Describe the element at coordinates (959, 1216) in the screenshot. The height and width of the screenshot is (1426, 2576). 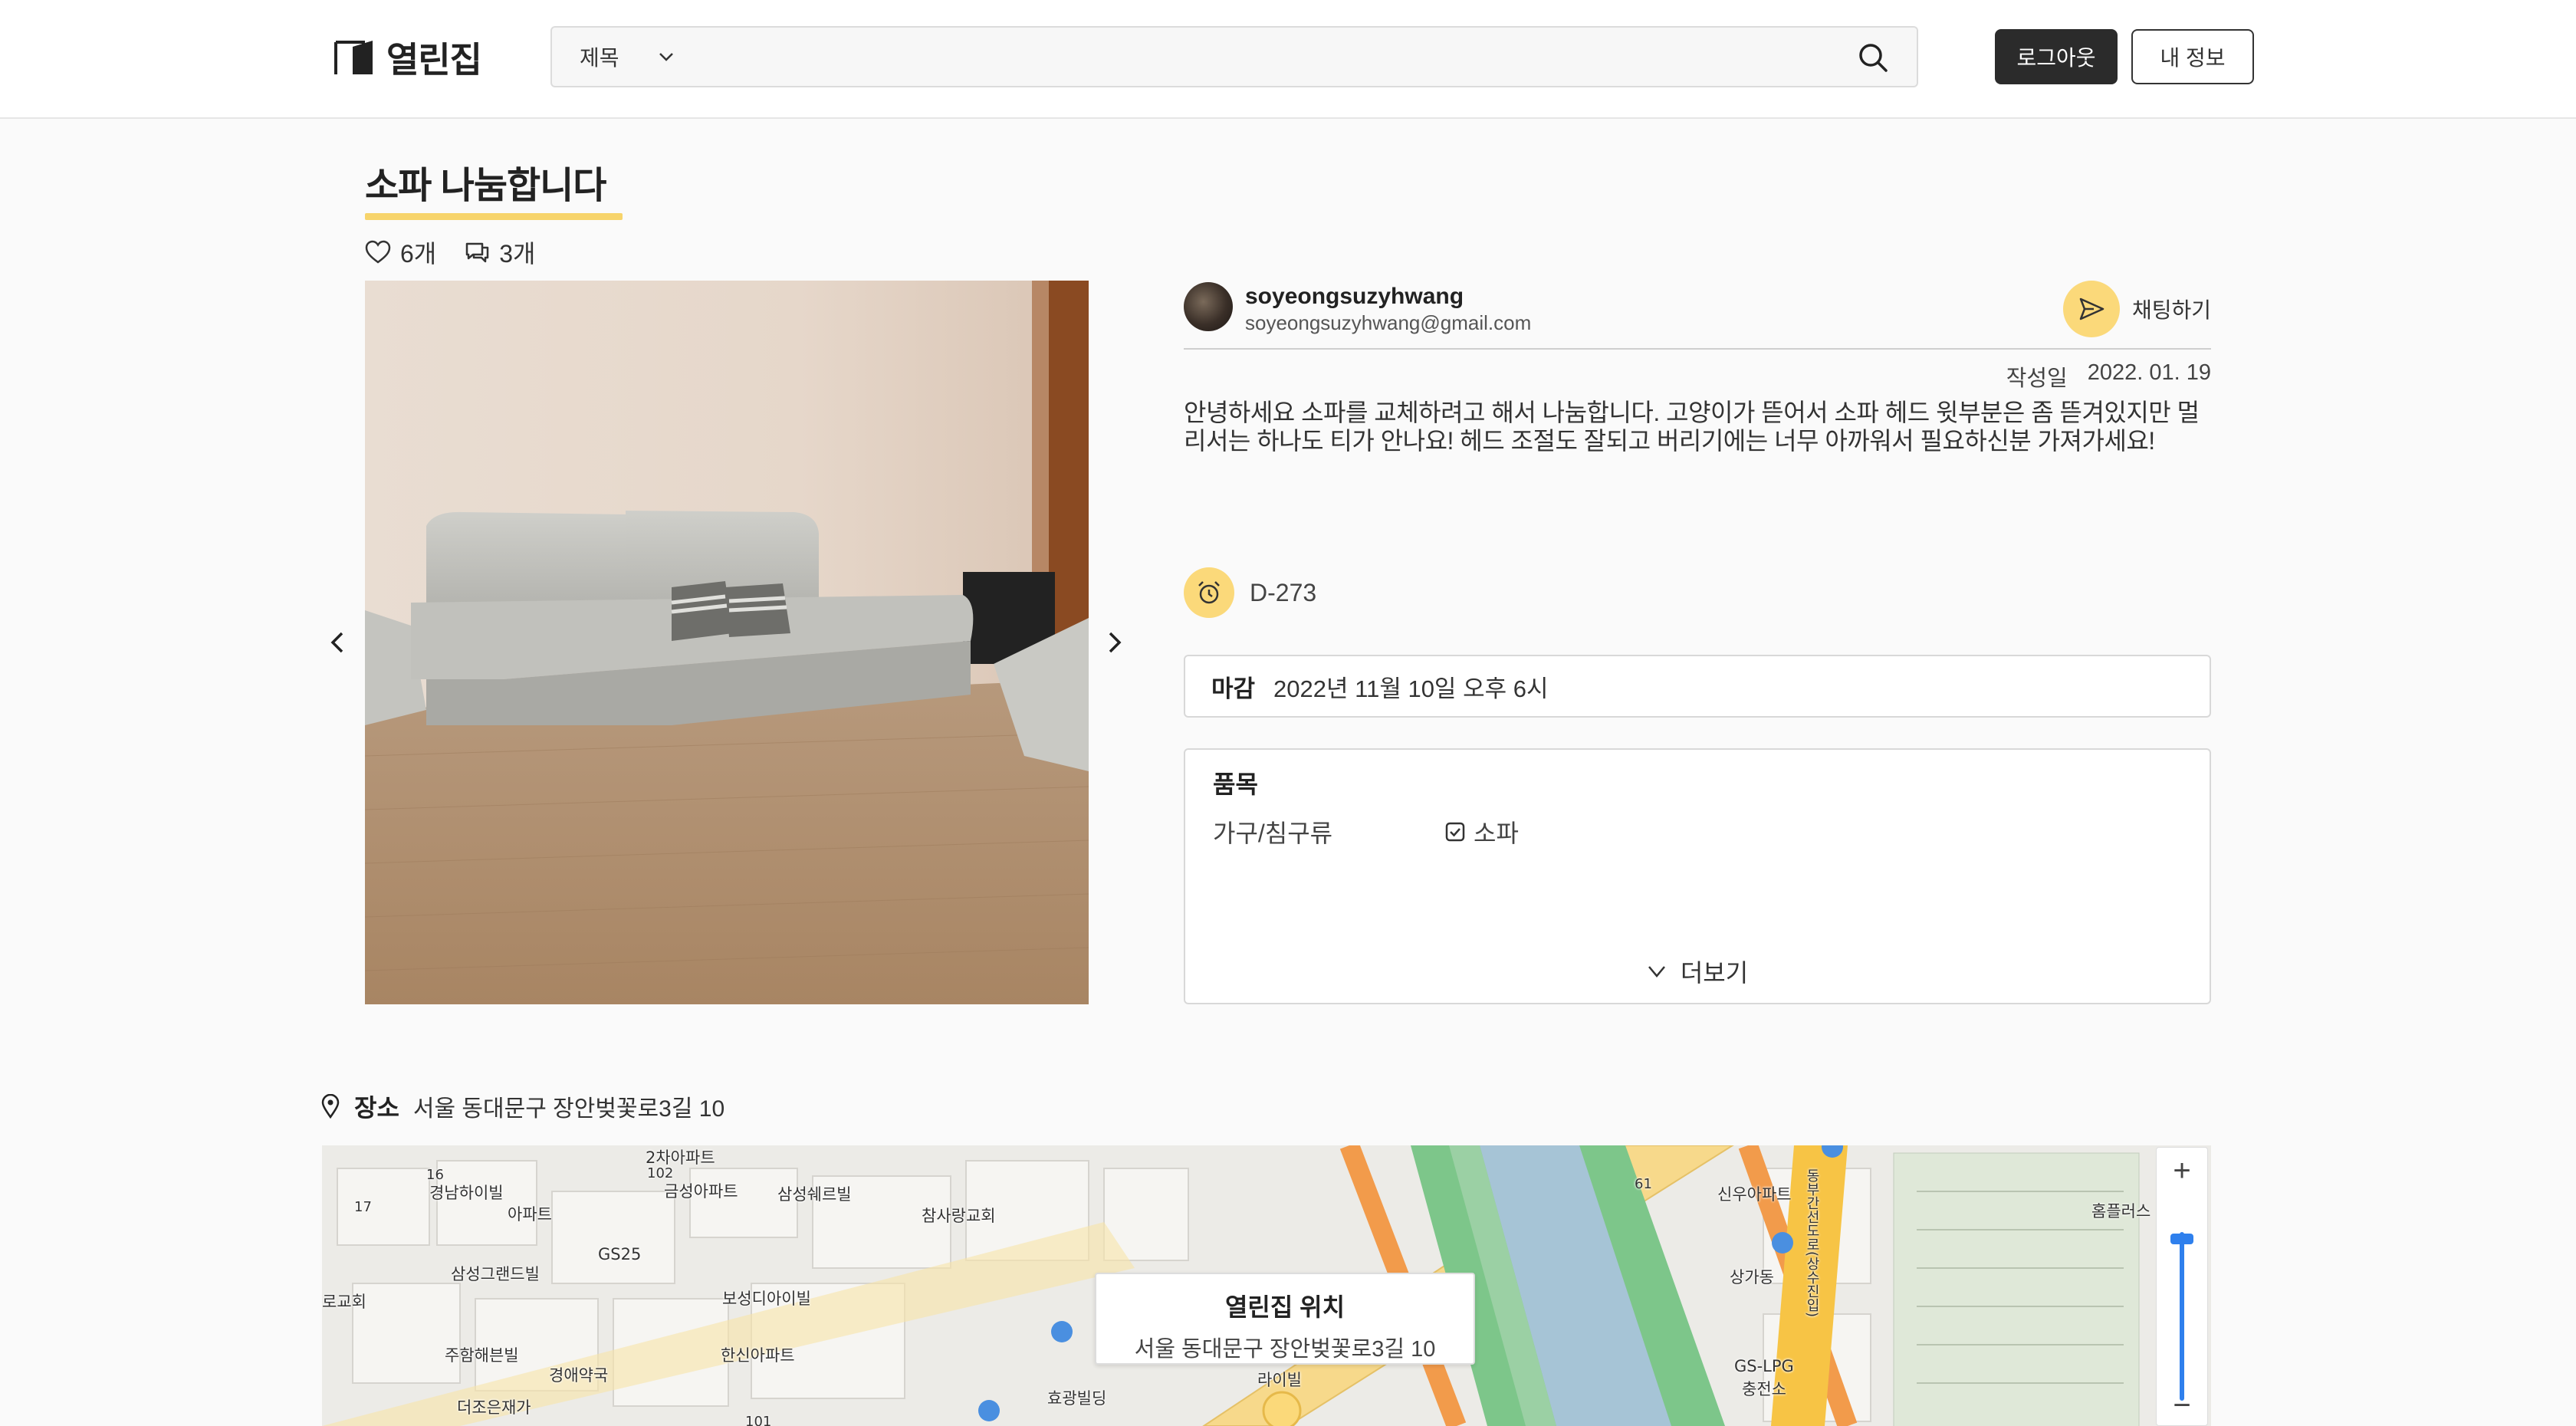
I see `map-label: 참사랑교회` at that location.